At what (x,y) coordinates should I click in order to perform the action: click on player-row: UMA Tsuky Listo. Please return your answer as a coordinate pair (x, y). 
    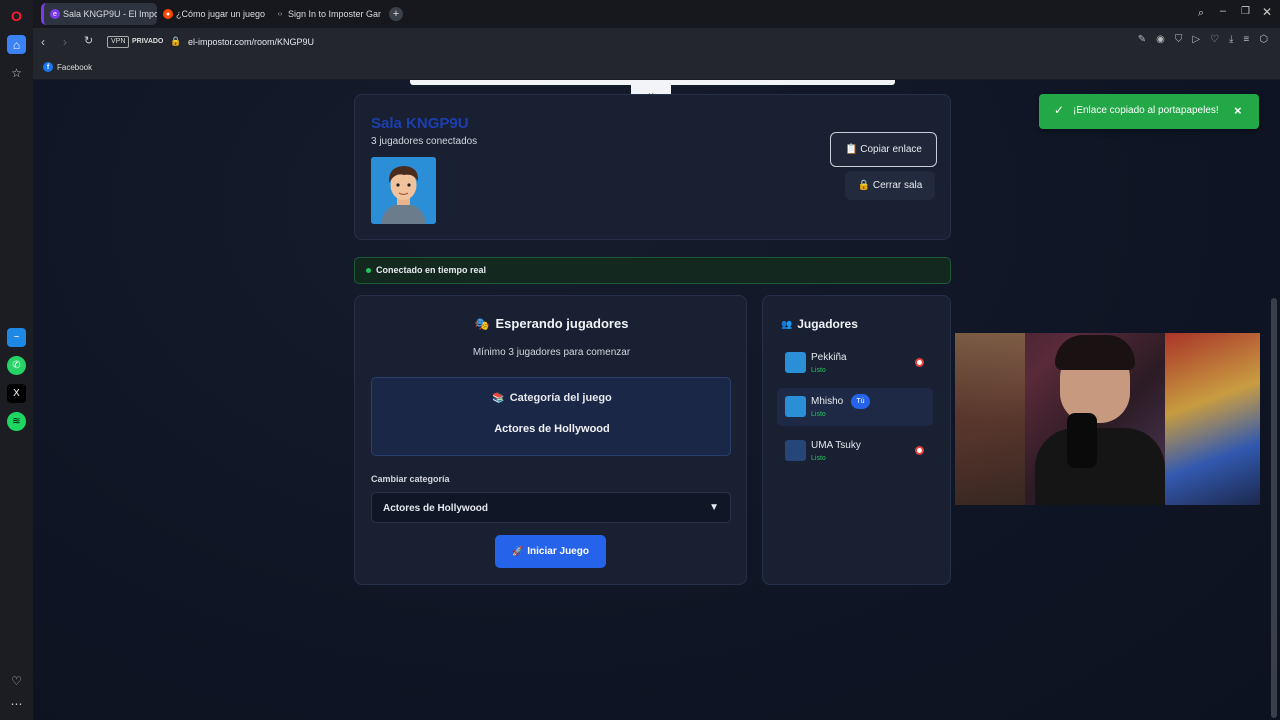
    Looking at the image, I should click on (855, 452).